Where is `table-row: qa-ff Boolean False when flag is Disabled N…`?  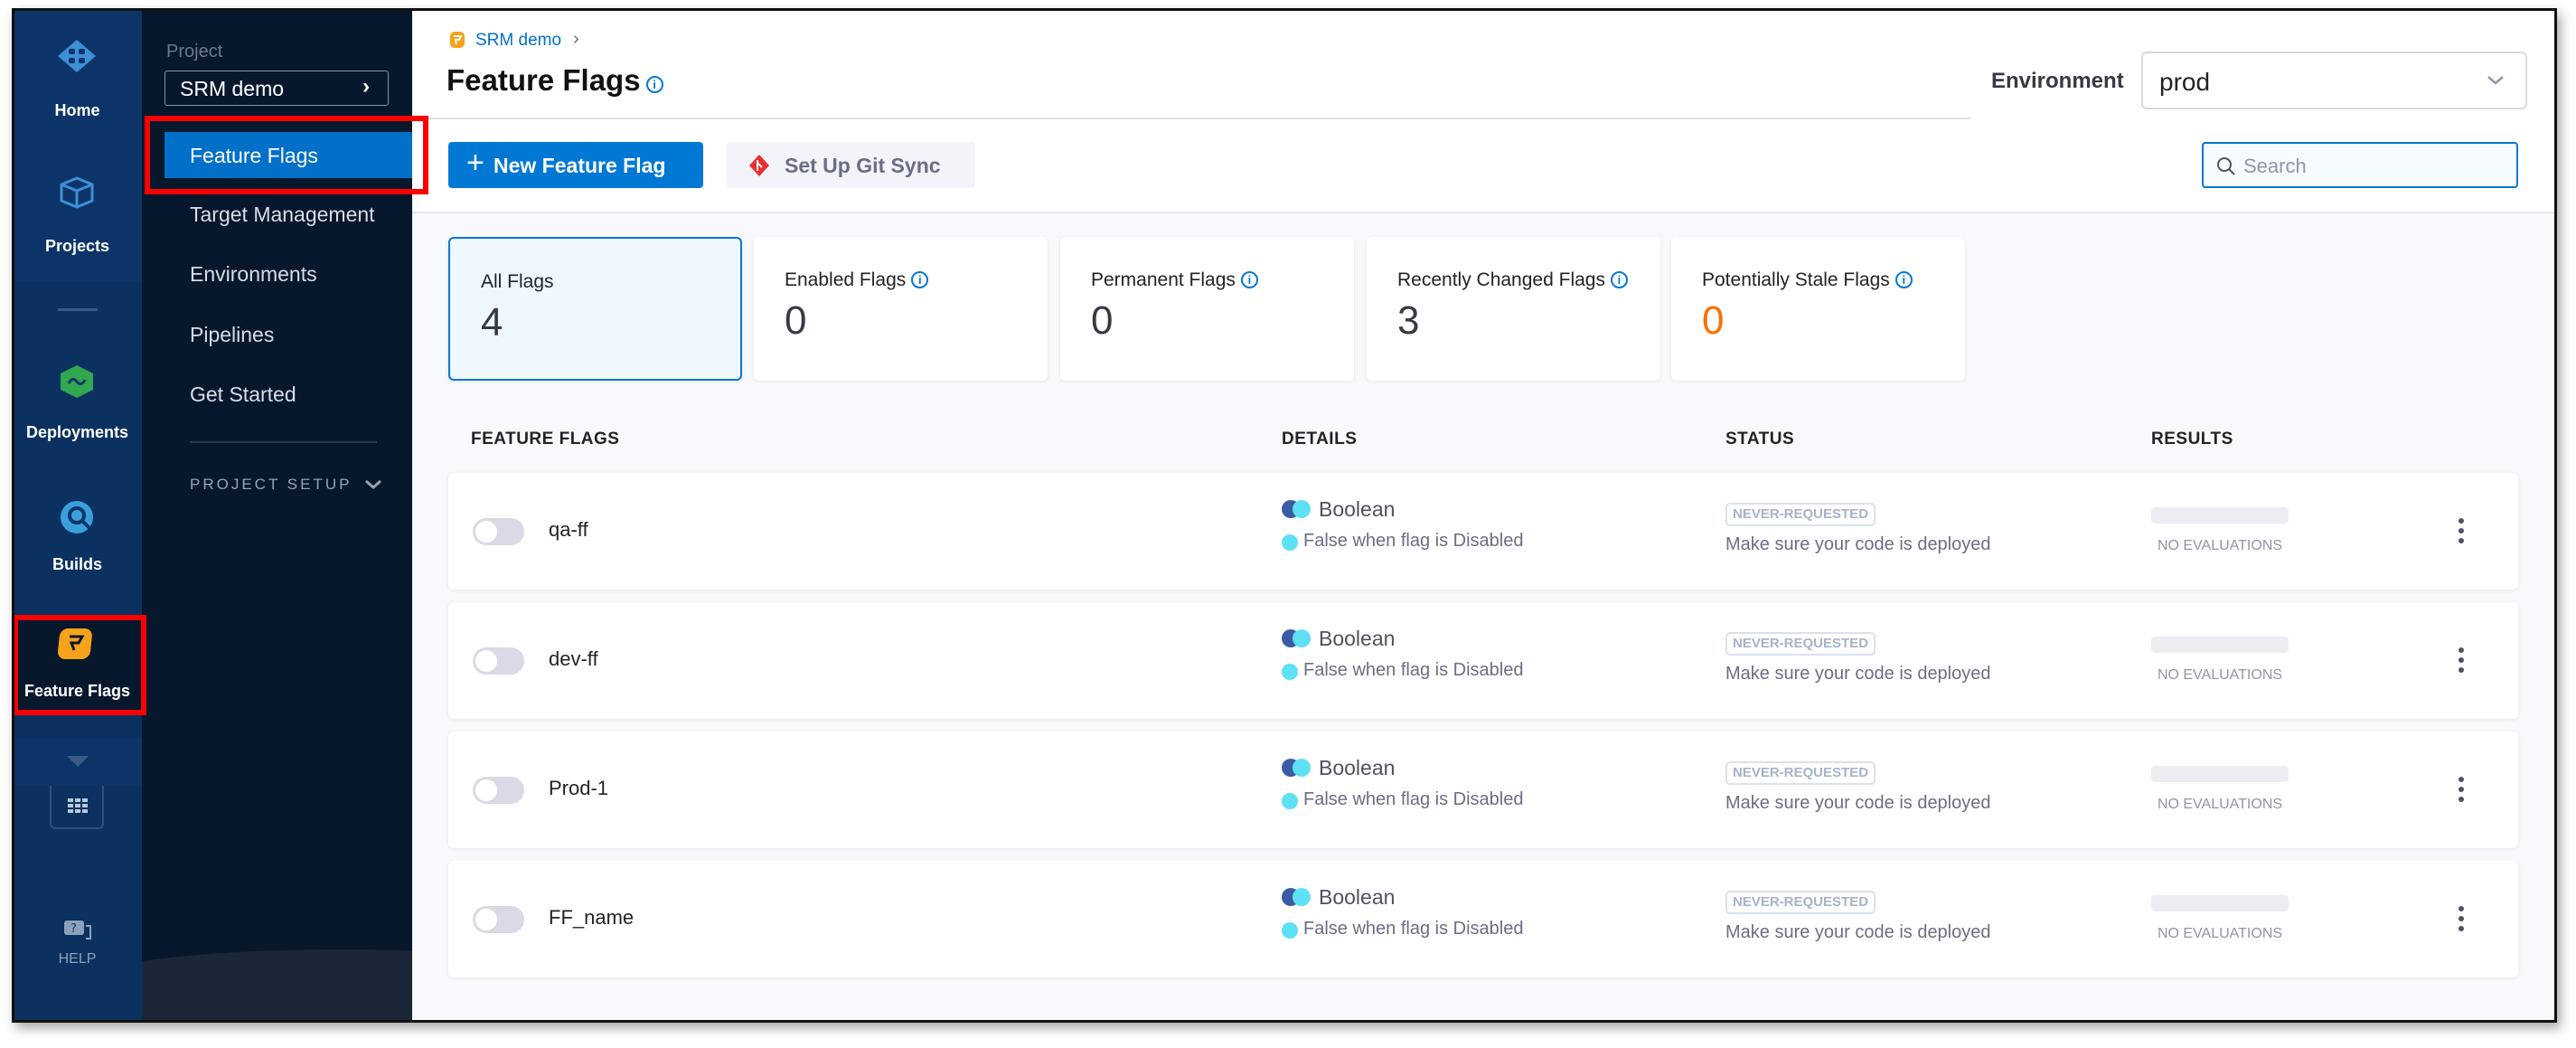
table-row: qa-ff Boolean False when flag is Disabled N… is located at coordinates (1483, 531).